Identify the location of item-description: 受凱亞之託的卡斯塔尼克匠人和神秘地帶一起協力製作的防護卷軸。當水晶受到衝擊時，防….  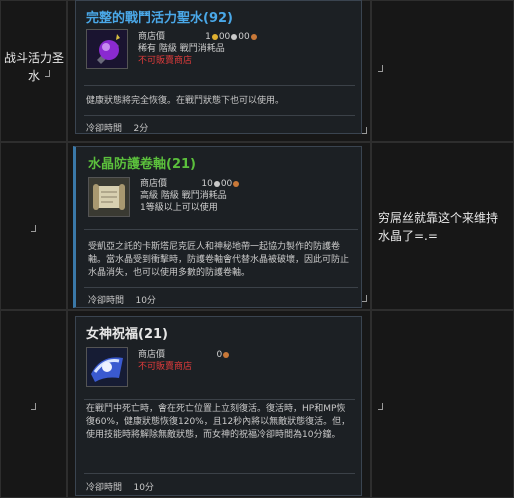
(219, 260).